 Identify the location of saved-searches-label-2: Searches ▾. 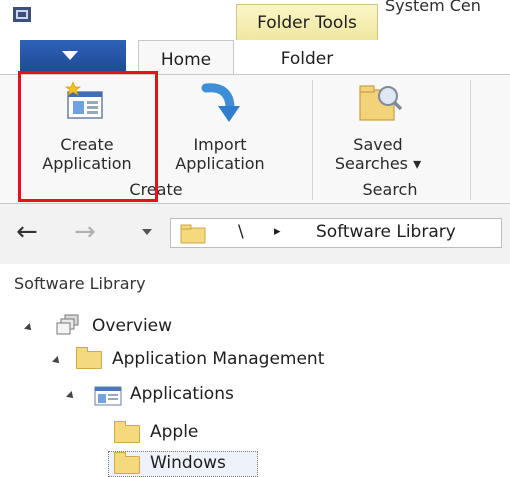
(378, 163).